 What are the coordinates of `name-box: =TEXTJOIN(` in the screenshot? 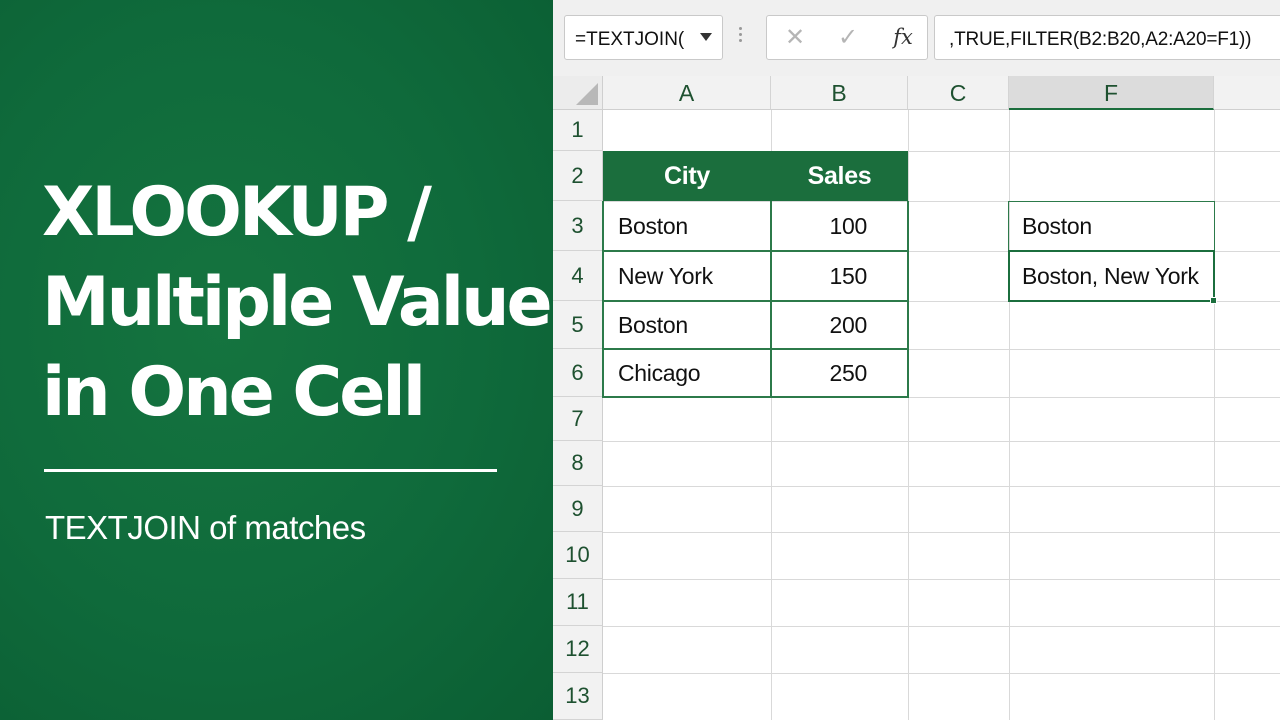 It's located at (643, 37).